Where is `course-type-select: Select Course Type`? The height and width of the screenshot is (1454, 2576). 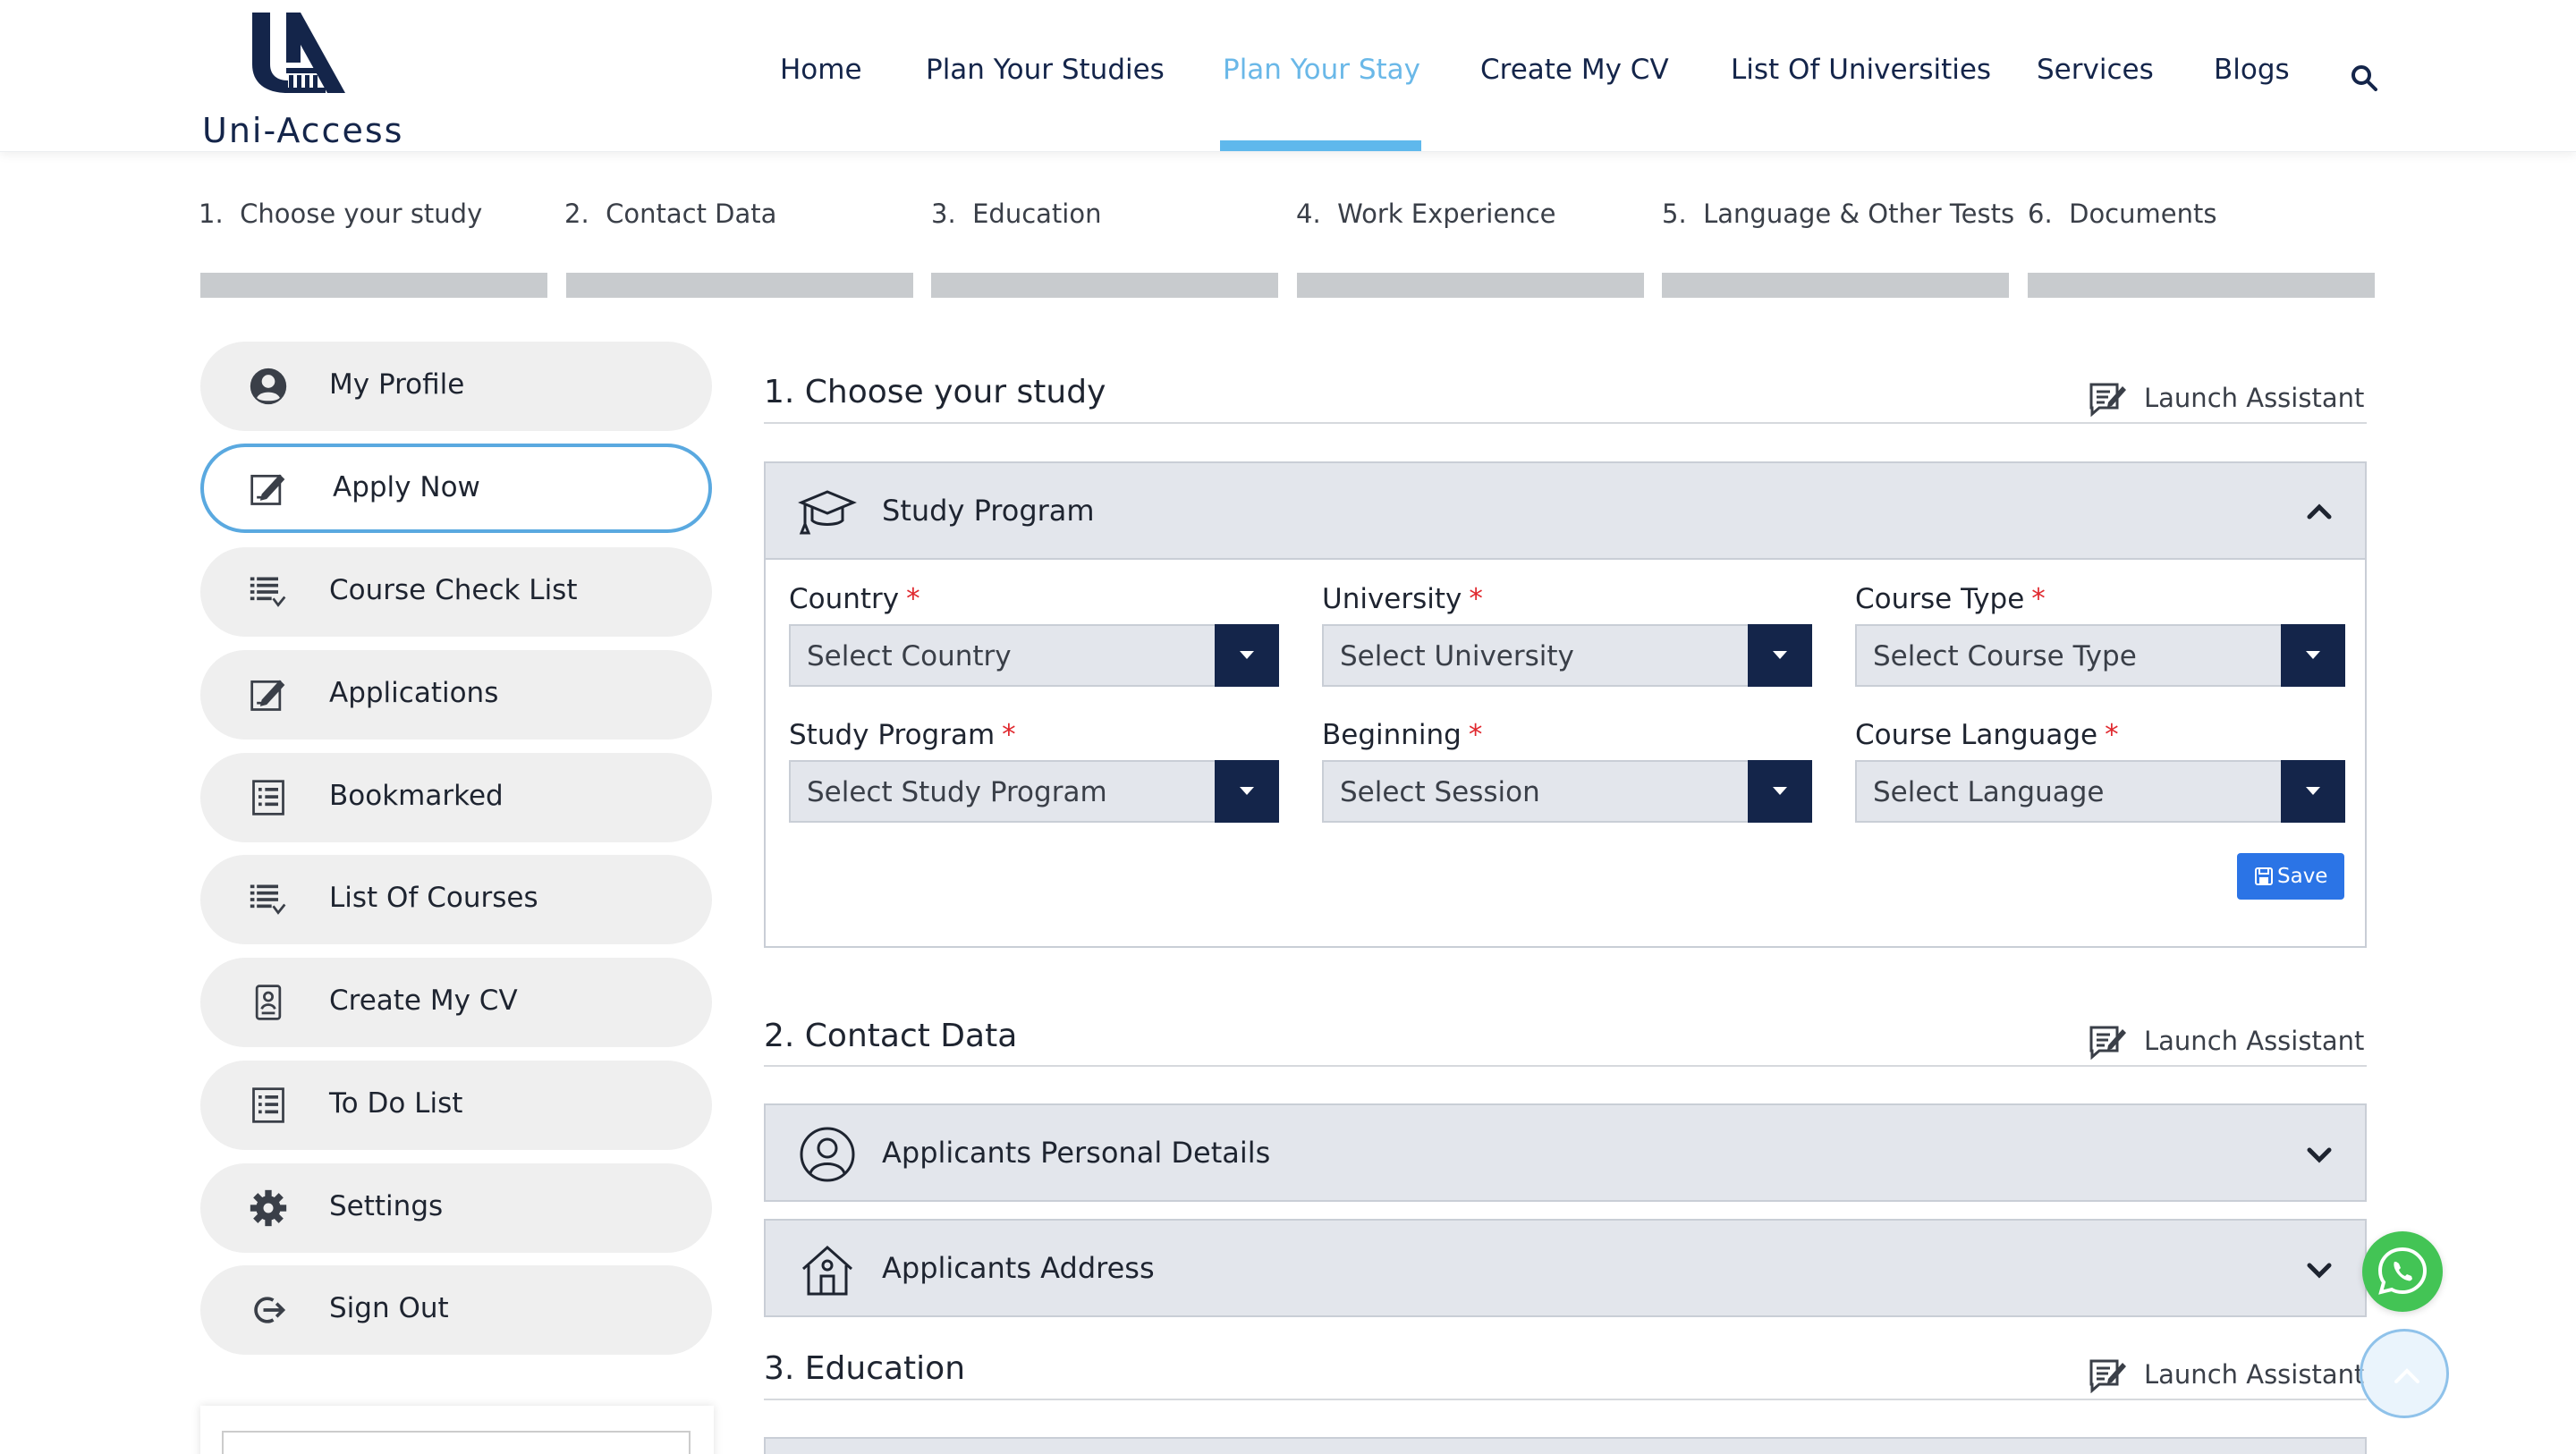 course-type-select: Select Course Type is located at coordinates (2100, 655).